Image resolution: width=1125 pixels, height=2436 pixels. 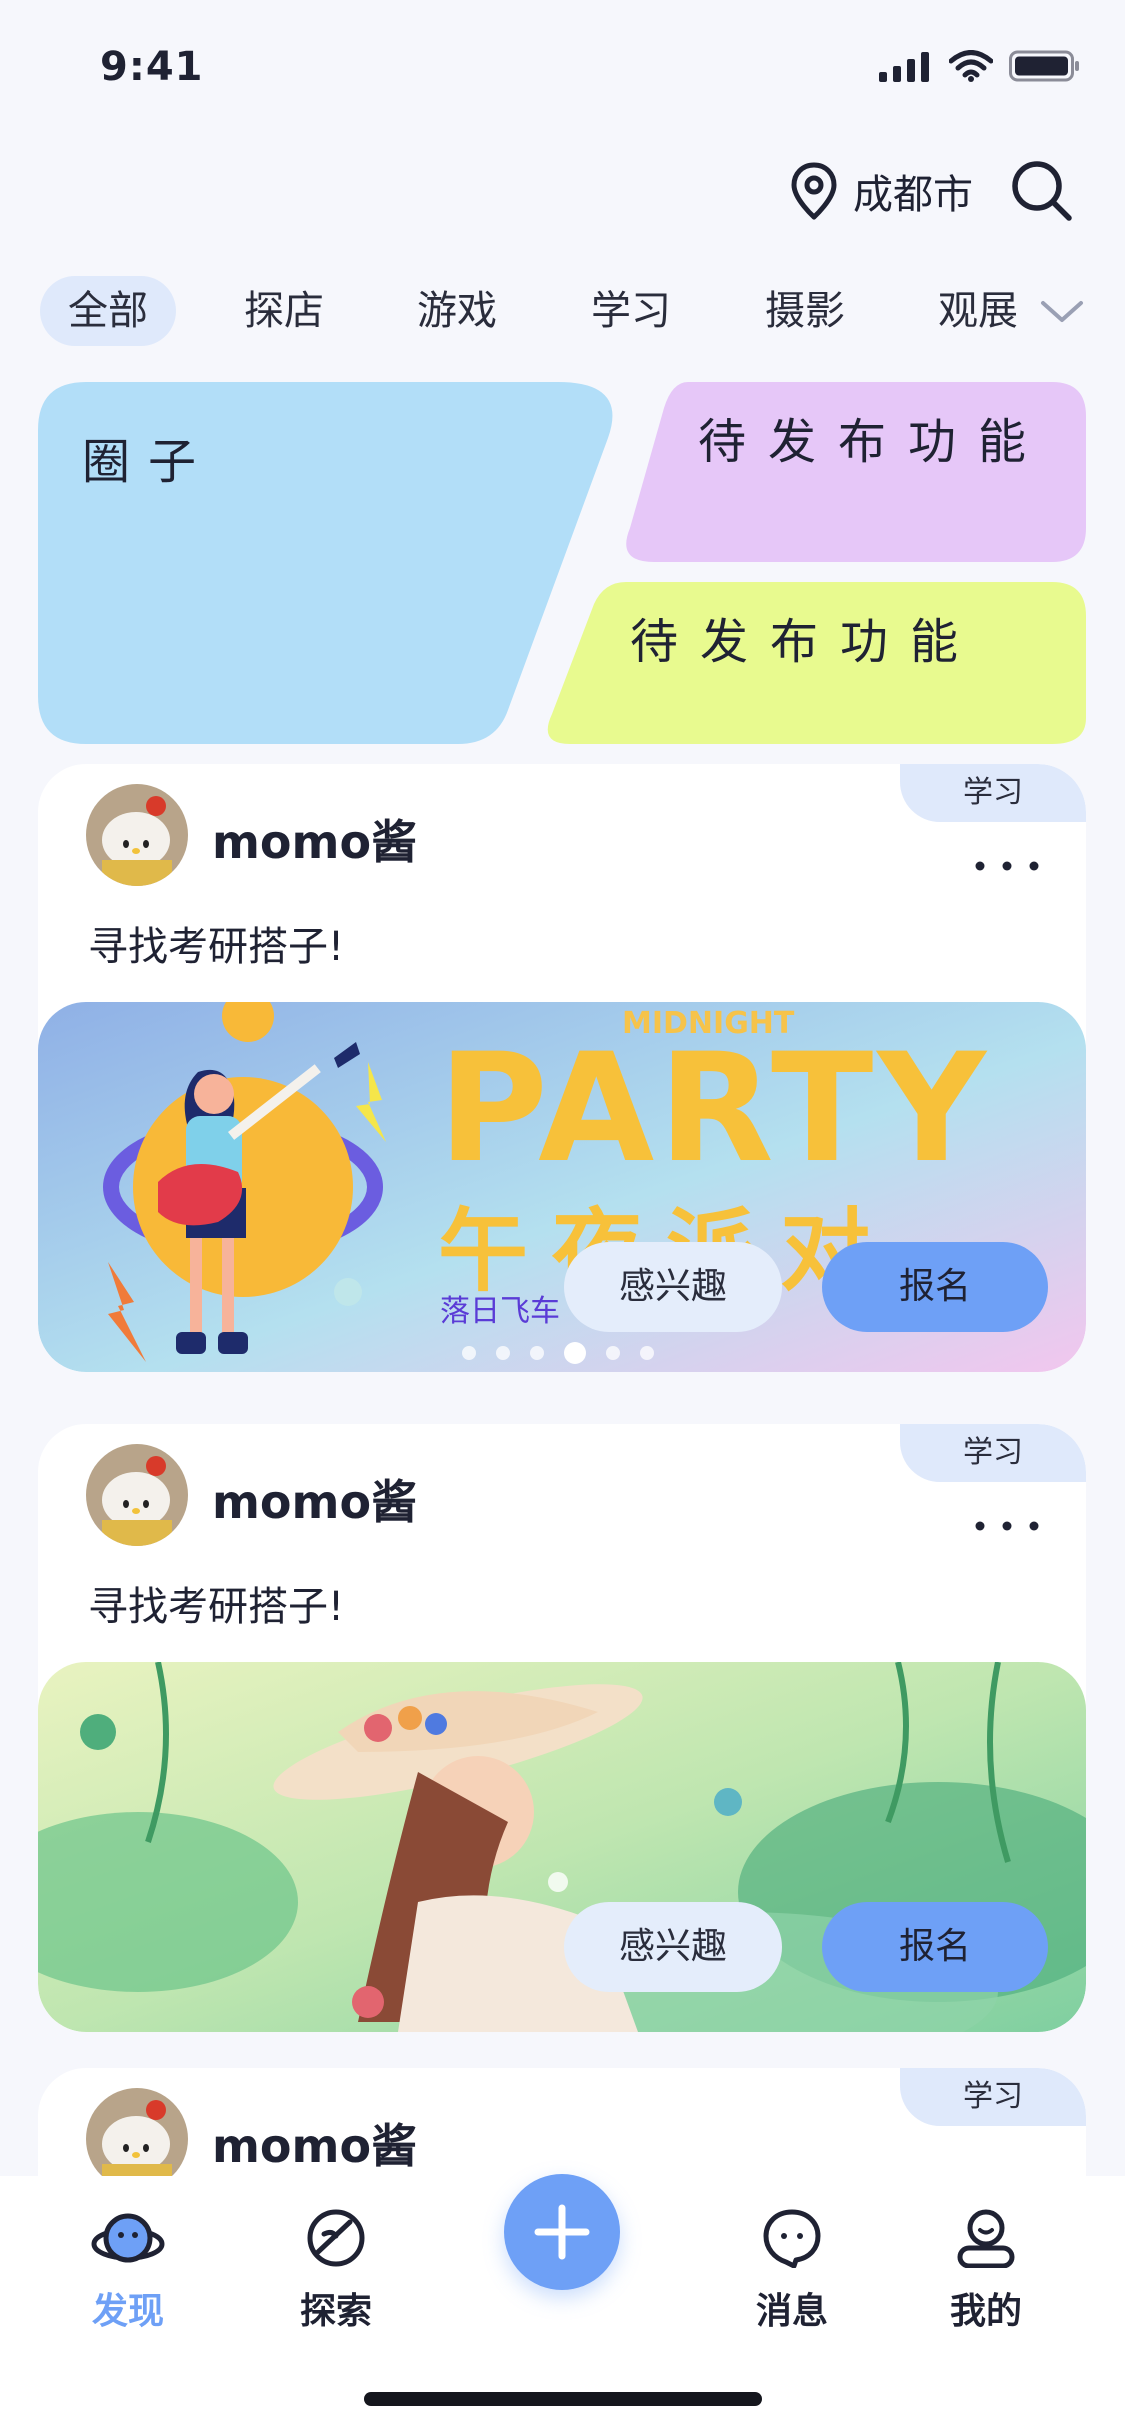 I want to click on status-time: 9:41, so click(x=152, y=67).